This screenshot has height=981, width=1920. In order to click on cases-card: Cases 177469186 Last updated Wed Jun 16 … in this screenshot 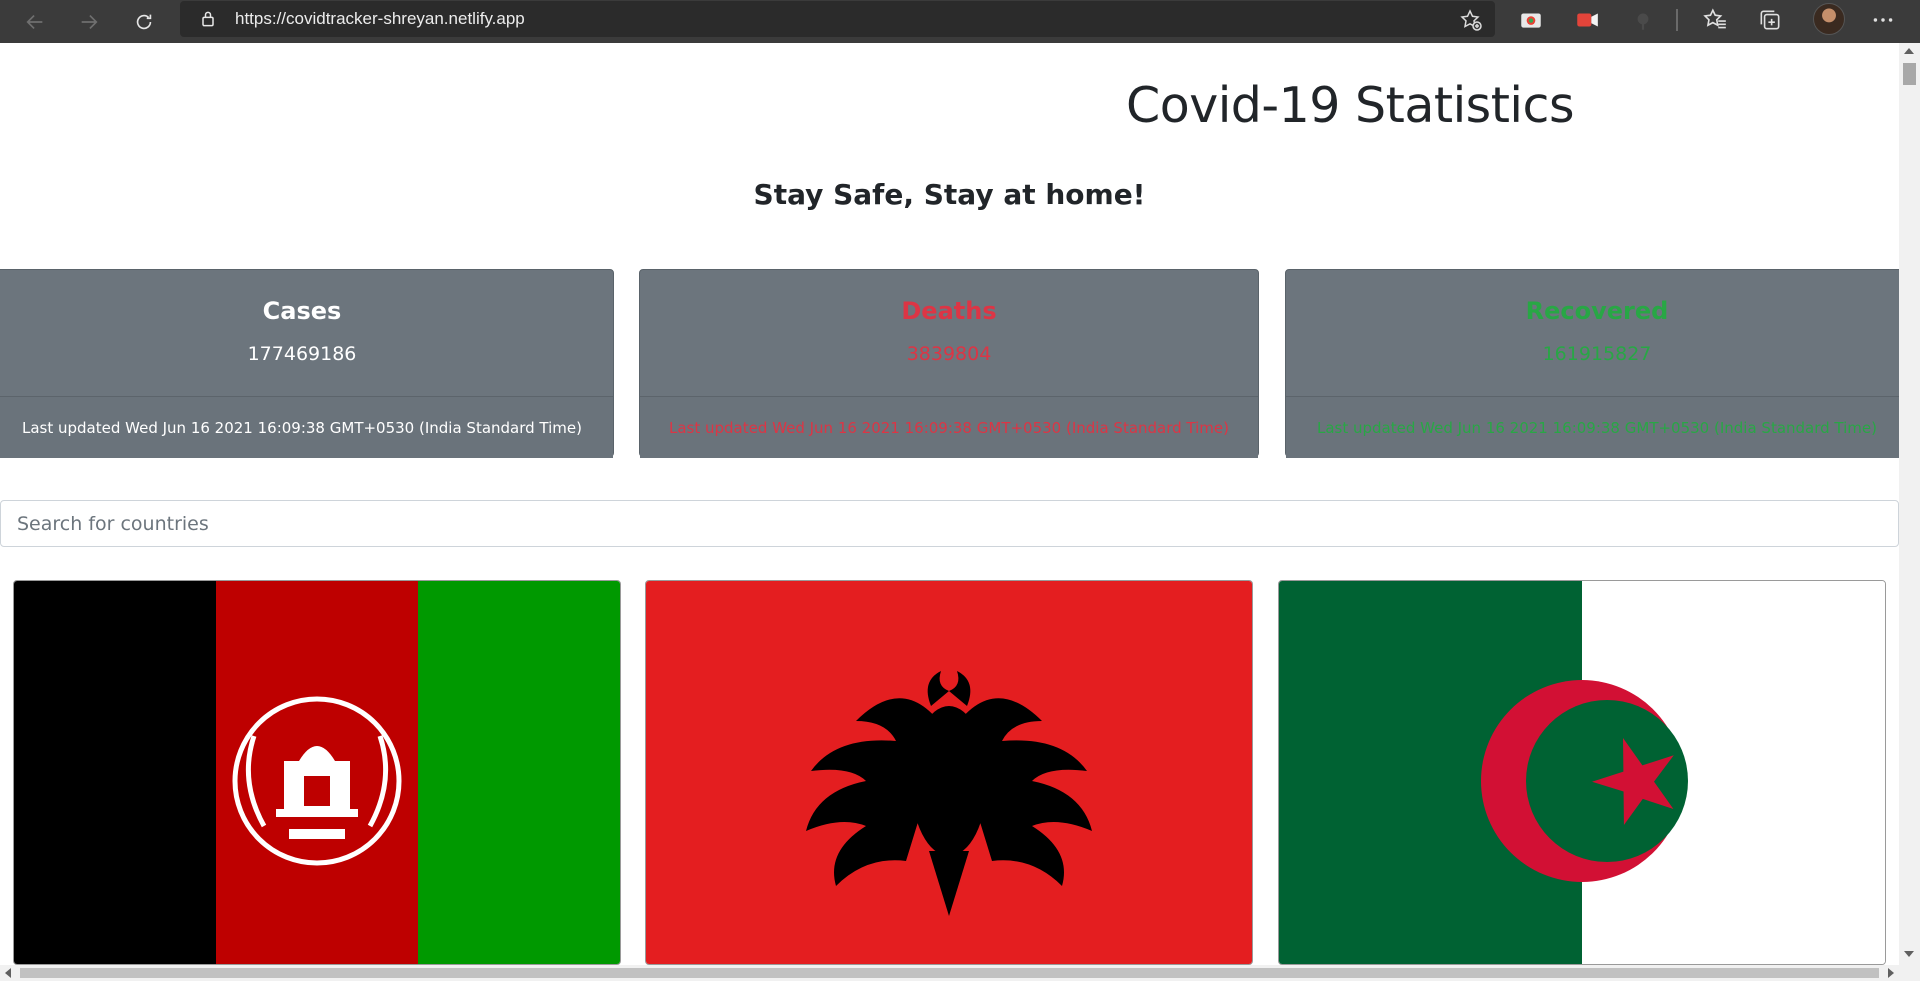, I will do `click(307, 363)`.